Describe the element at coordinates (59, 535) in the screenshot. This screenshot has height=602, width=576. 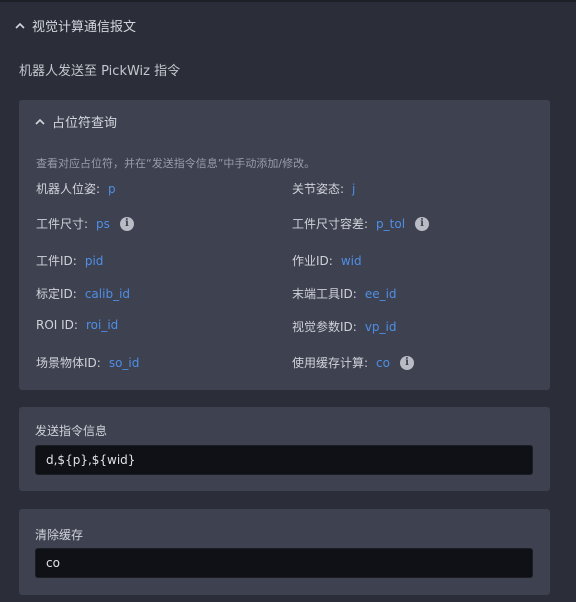
I see `clear-cache-label: 清除缓存` at that location.